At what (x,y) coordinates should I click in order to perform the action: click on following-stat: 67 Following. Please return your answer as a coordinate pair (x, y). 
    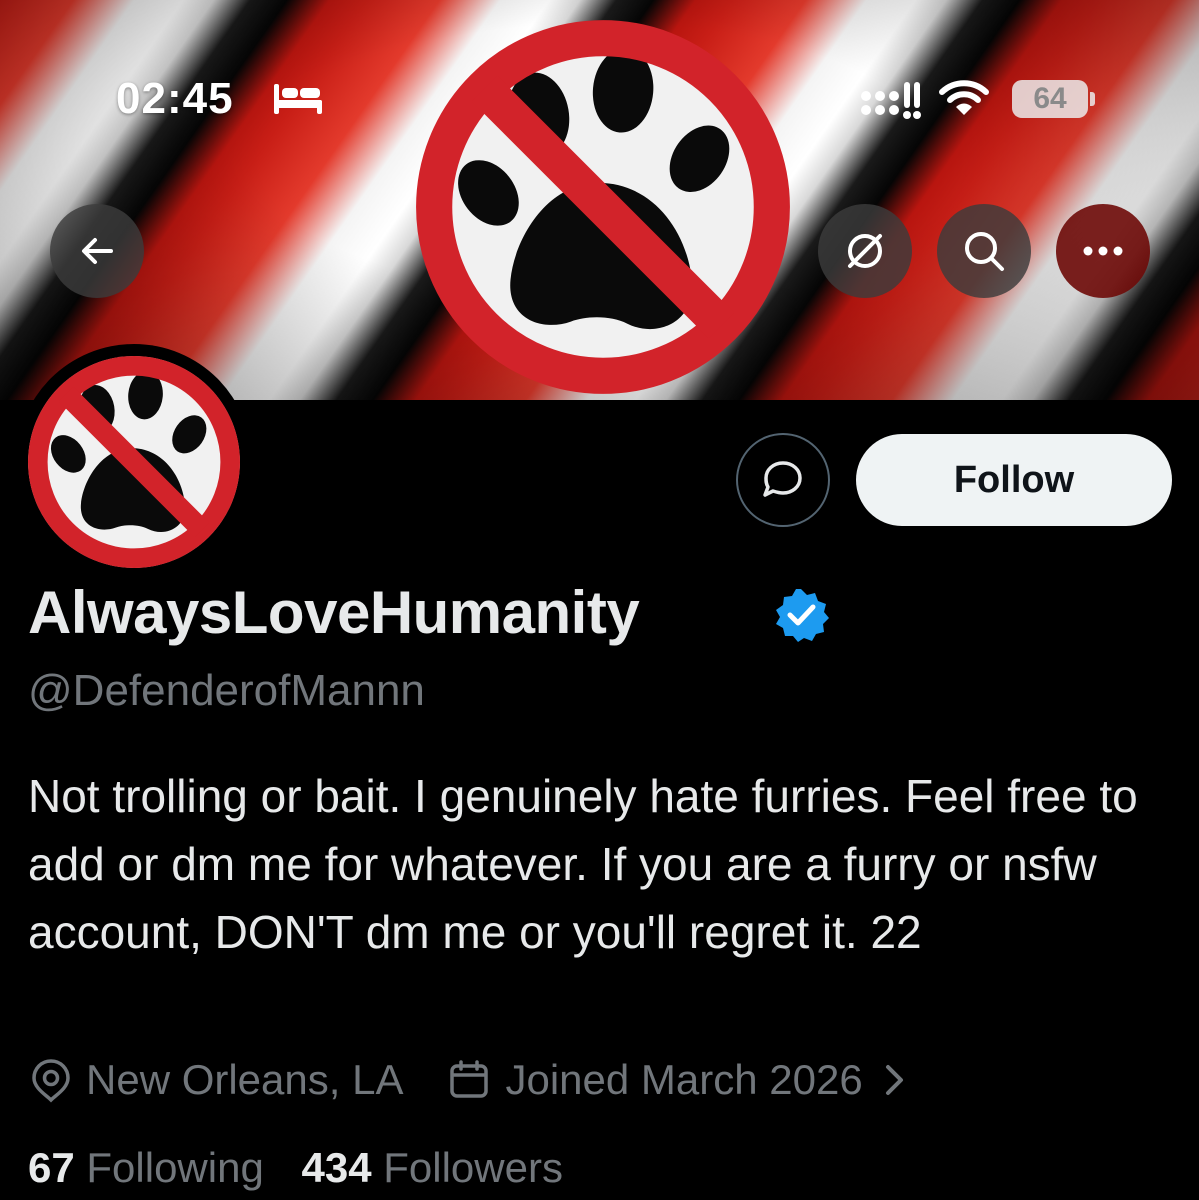
    Looking at the image, I should click on (146, 1167).